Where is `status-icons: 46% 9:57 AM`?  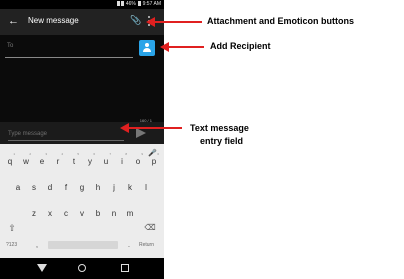 status-icons: 46% 9:57 AM is located at coordinates (138, 4).